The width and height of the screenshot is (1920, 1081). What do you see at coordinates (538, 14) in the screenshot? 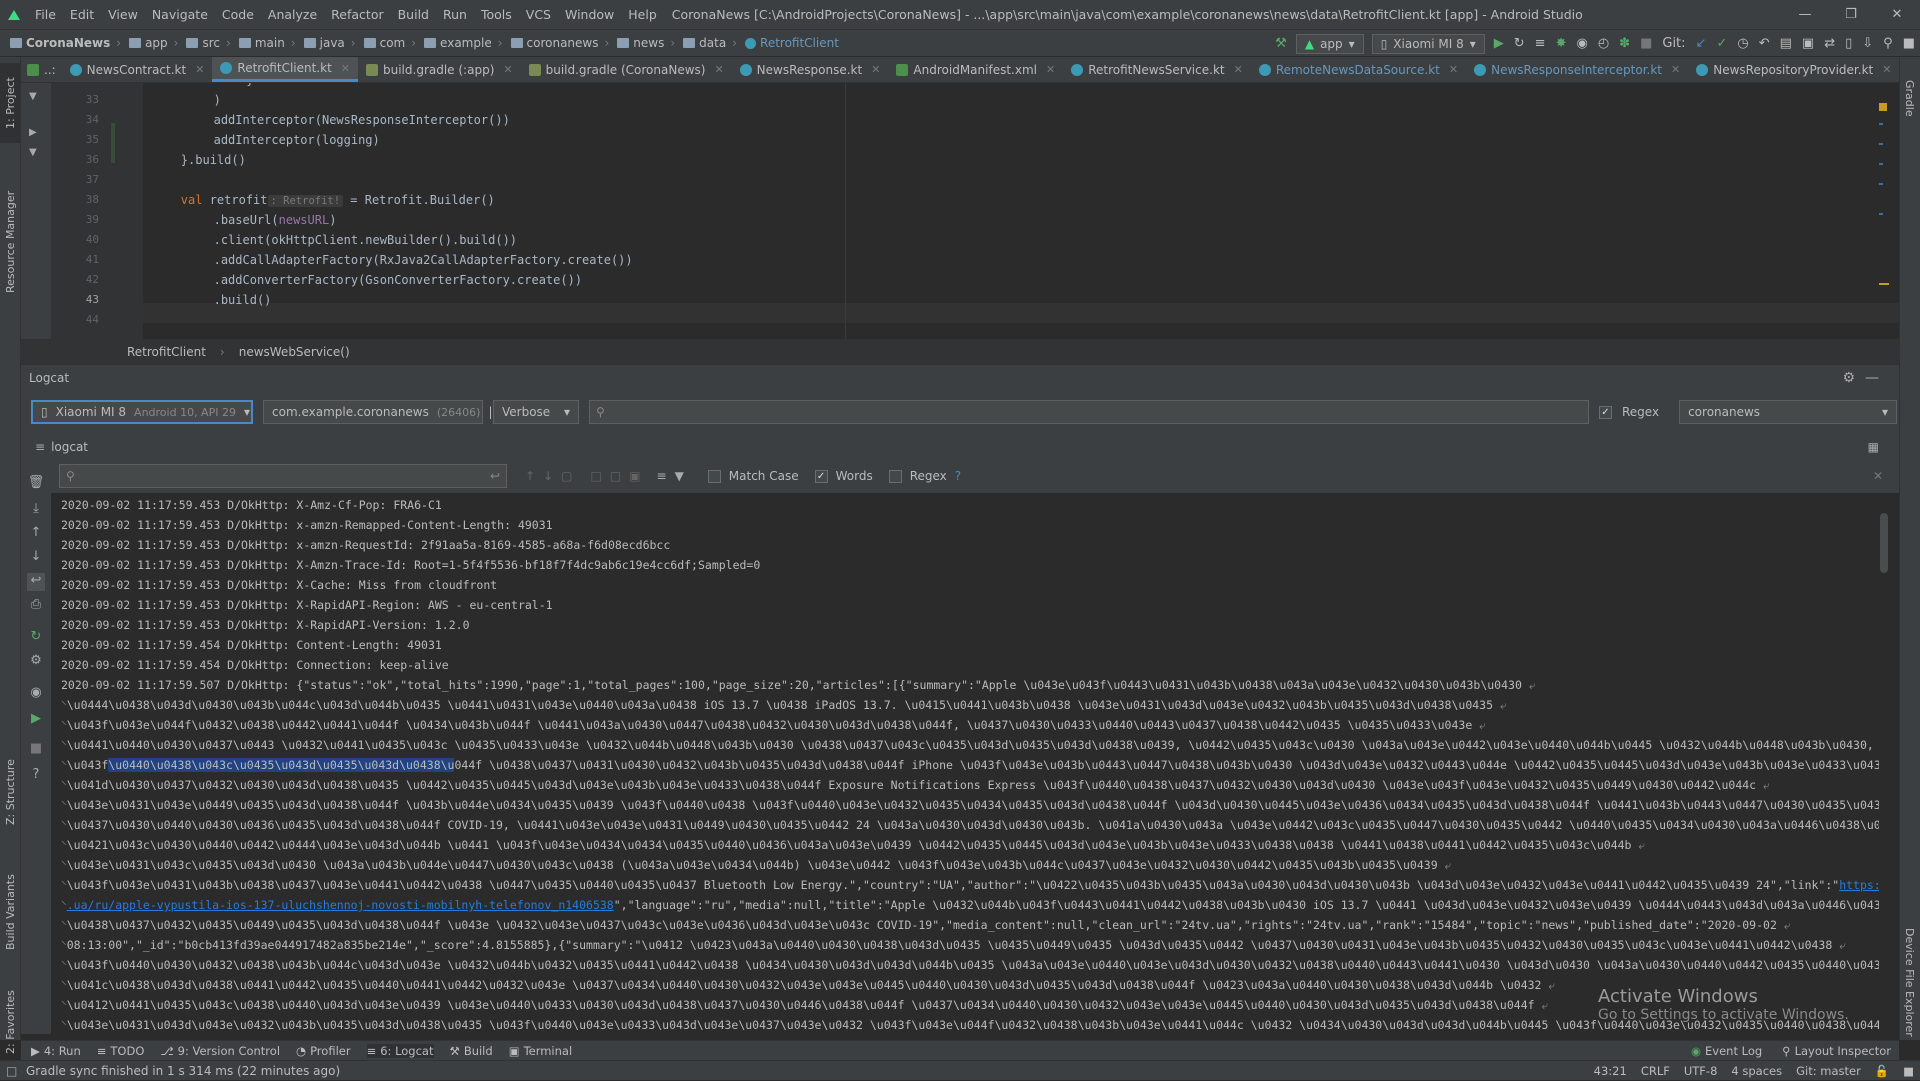
I see `menu-item-vcs: VCS` at bounding box center [538, 14].